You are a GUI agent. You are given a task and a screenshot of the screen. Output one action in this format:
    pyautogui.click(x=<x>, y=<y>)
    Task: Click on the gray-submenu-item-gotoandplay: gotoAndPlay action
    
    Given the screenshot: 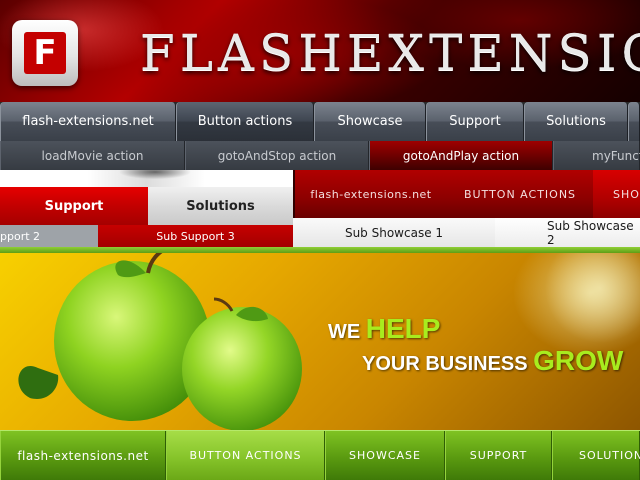 What is the action you would take?
    pyautogui.click(x=461, y=155)
    